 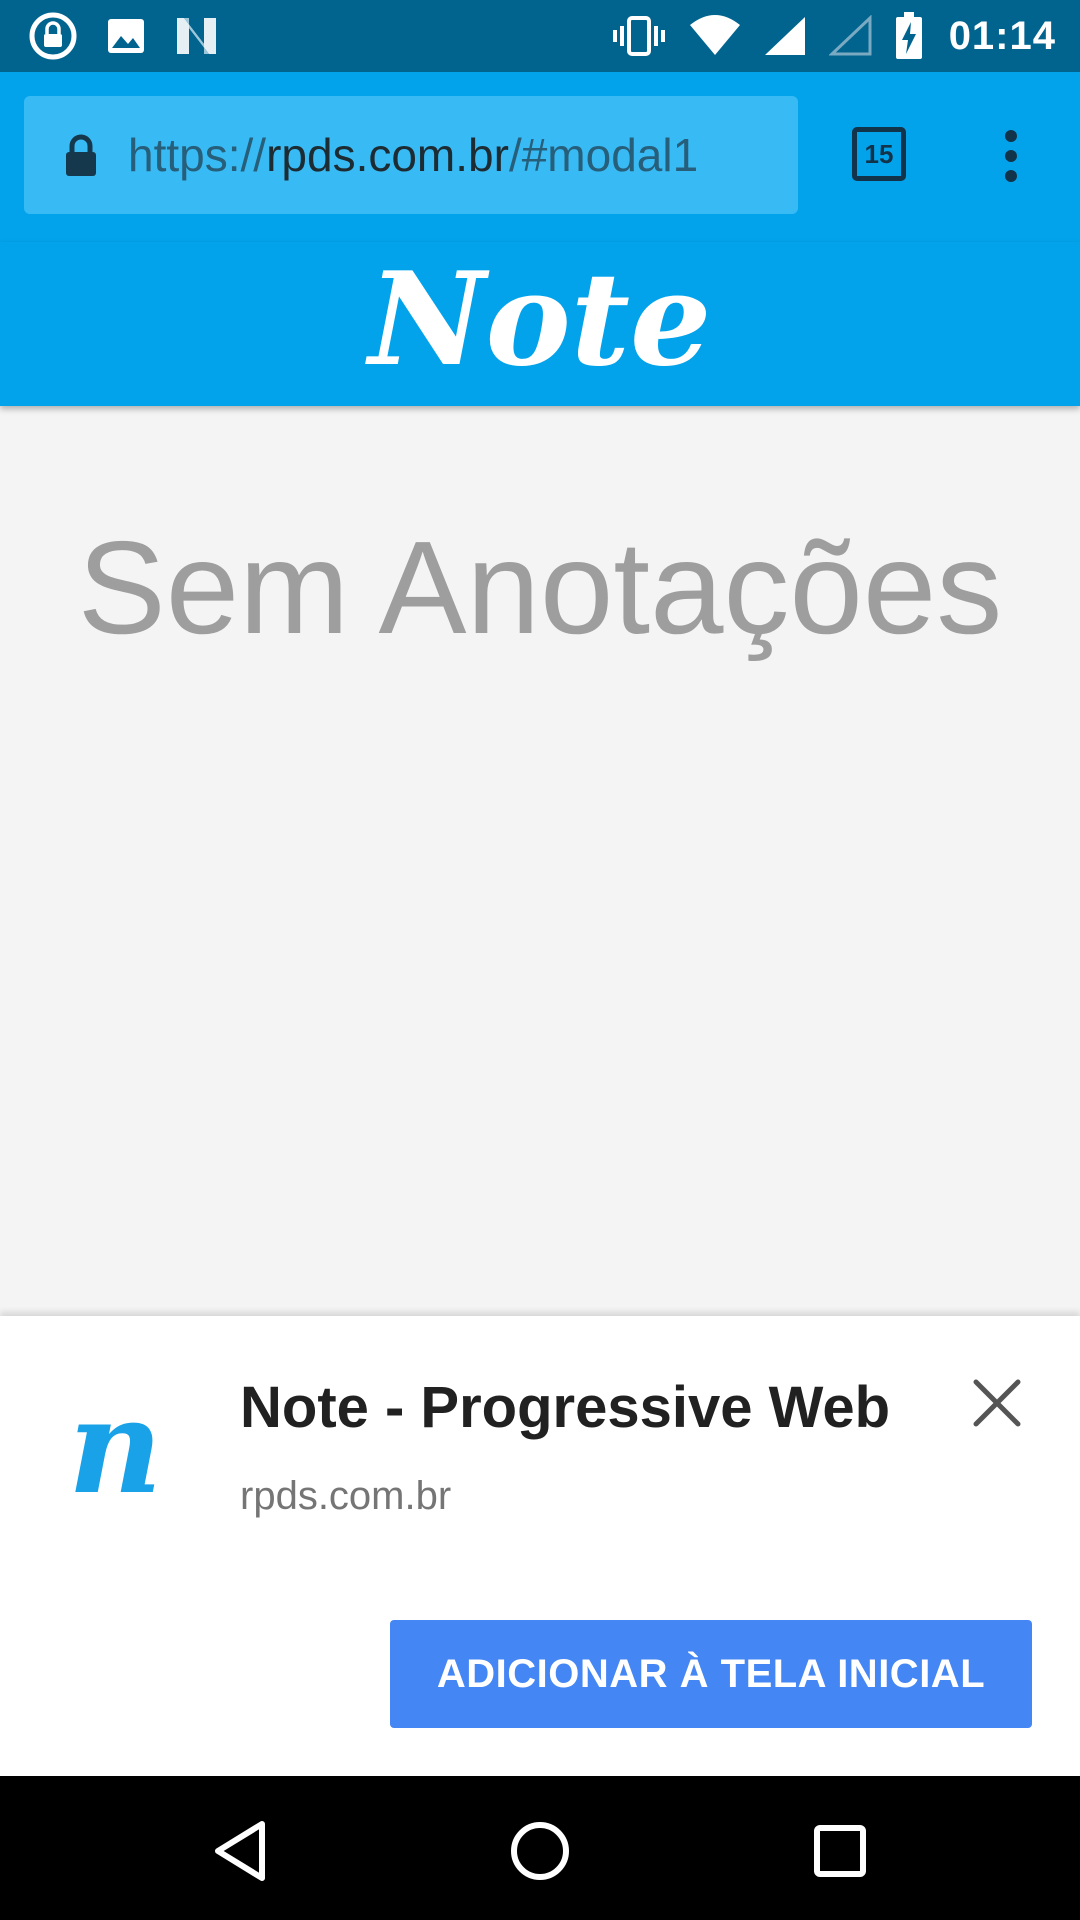 What do you see at coordinates (540, 587) in the screenshot?
I see `empty-state-message: Sem Anotações` at bounding box center [540, 587].